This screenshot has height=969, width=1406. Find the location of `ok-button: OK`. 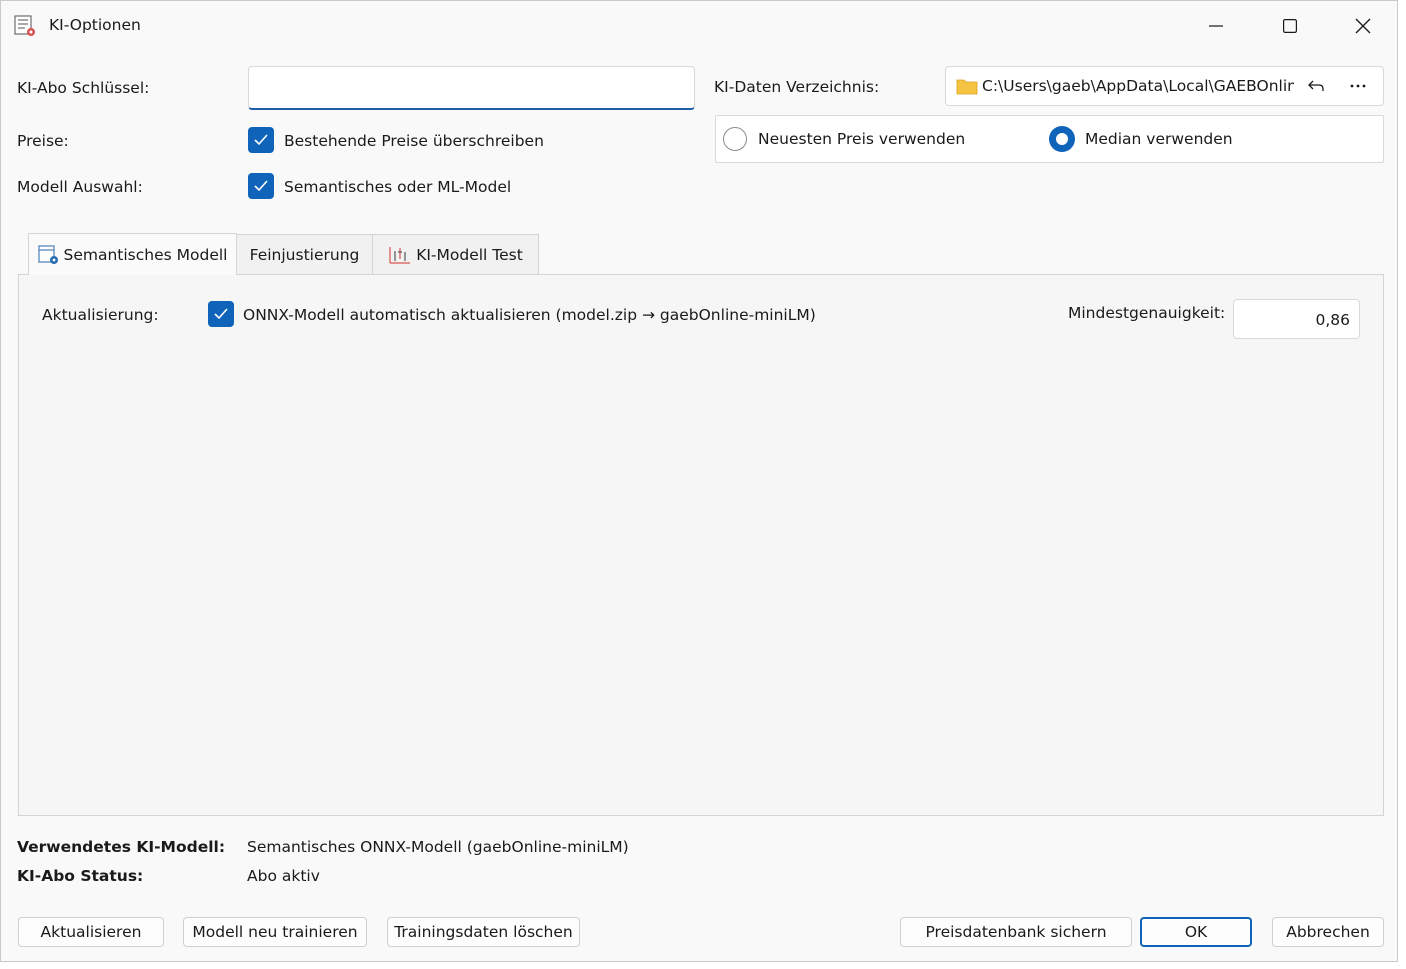

ok-button: OK is located at coordinates (1196, 932).